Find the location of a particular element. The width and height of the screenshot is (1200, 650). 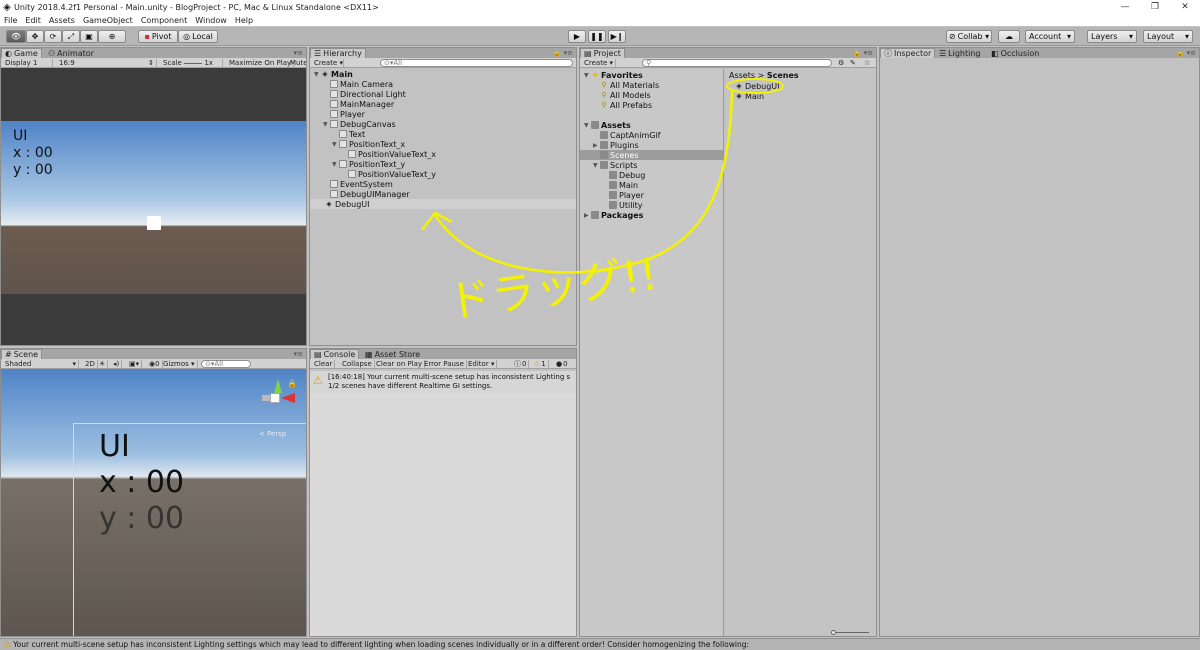

hierarchy-item: ▼ DebugCanvas is located at coordinates (359, 124).